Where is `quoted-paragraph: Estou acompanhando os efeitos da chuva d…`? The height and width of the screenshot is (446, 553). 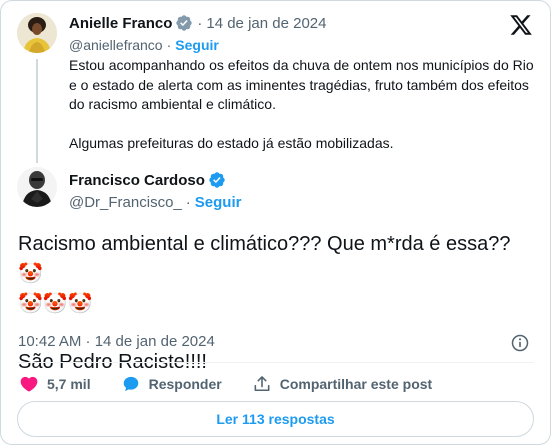
quoted-paragraph: Estou acompanhando os efeitos da chuva d… is located at coordinates (301, 84).